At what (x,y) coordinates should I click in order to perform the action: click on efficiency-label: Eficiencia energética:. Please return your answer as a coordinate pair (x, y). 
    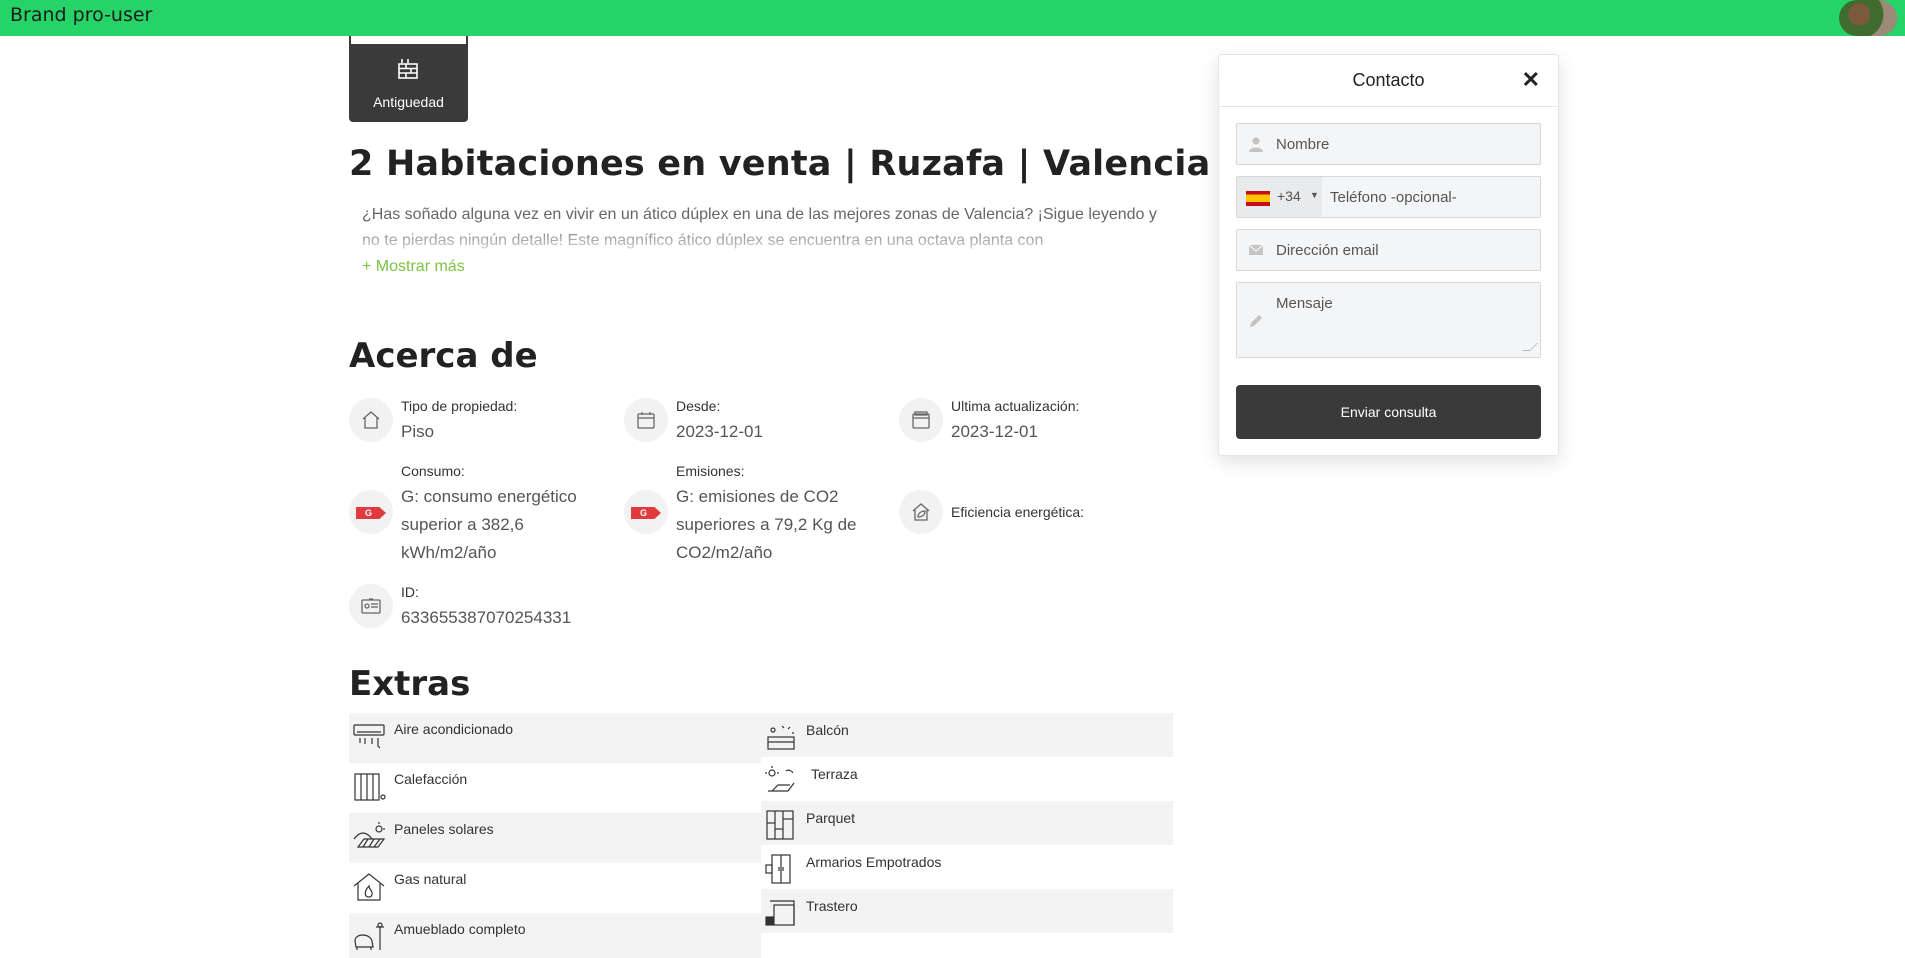
    Looking at the image, I should click on (1018, 512).